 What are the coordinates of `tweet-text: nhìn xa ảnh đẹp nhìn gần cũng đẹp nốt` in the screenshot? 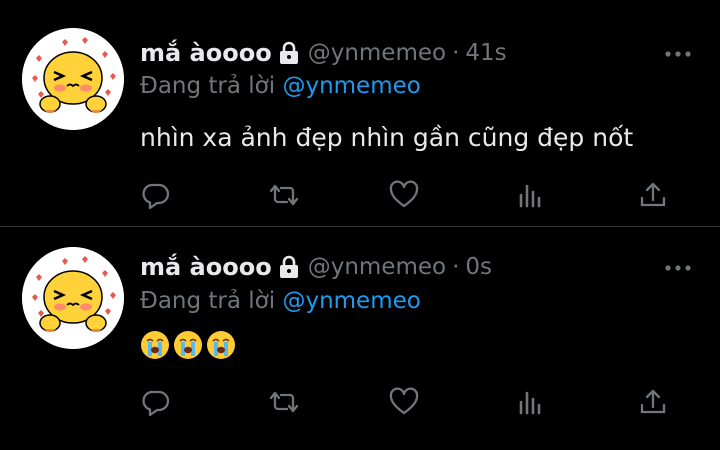 It's located at (387, 137).